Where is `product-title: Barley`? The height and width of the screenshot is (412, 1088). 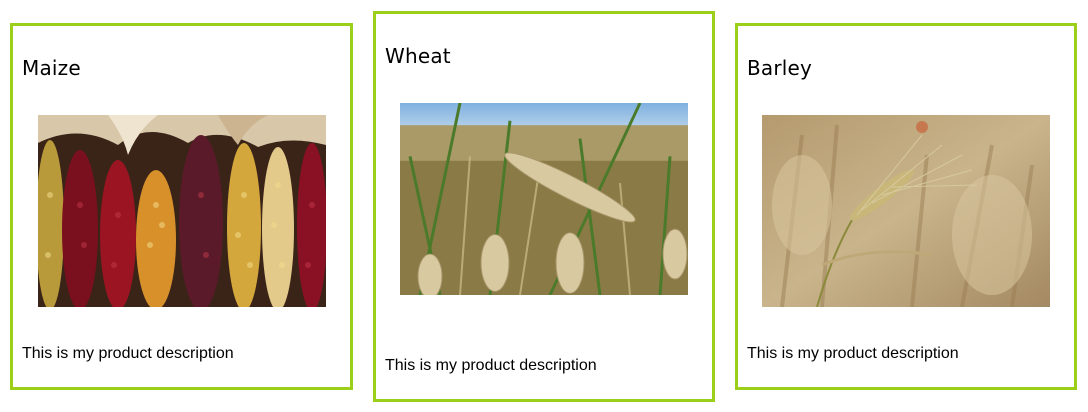 product-title: Barley is located at coordinates (780, 68).